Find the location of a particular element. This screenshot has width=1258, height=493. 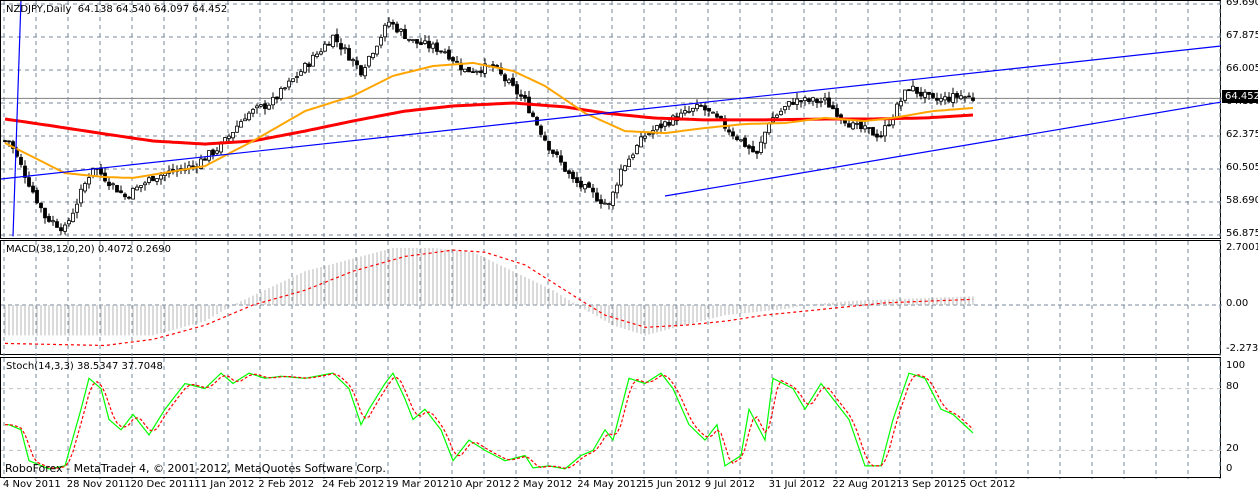

stoch-axis-label: 0 is located at coordinates (1229, 468).